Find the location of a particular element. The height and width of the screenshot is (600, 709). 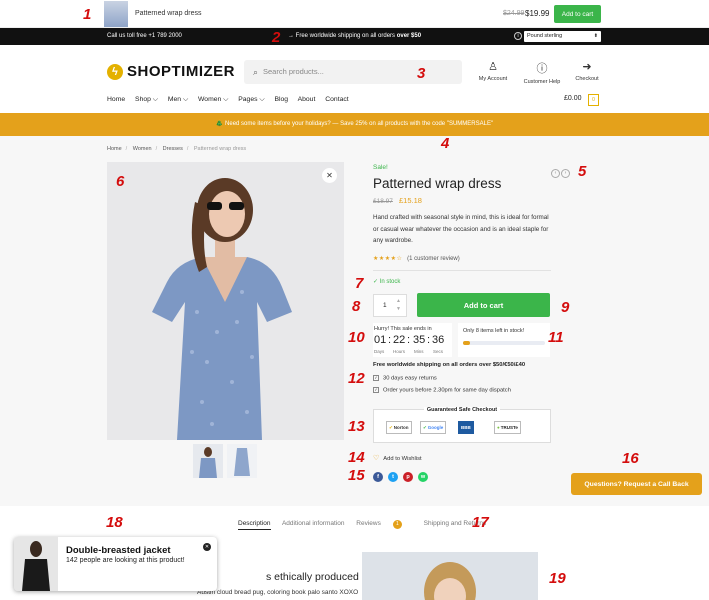

phone-text: Call us toll free +1 789 2000 is located at coordinates (144, 36).